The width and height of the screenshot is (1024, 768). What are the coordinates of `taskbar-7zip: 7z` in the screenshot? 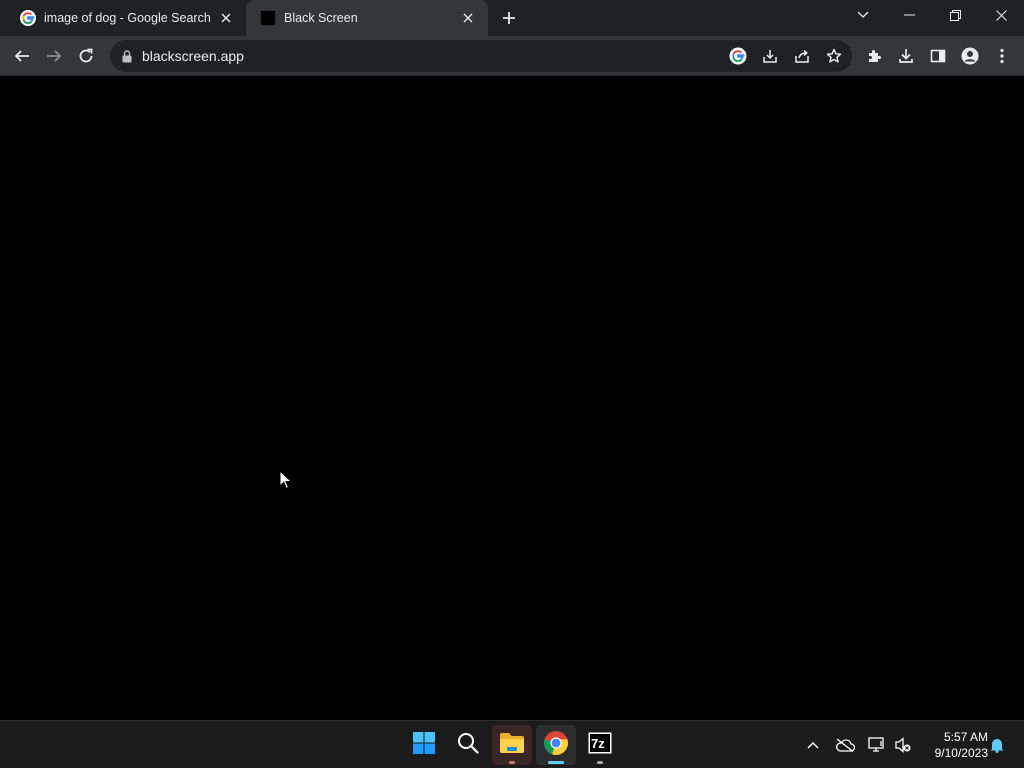 It's located at (600, 745).